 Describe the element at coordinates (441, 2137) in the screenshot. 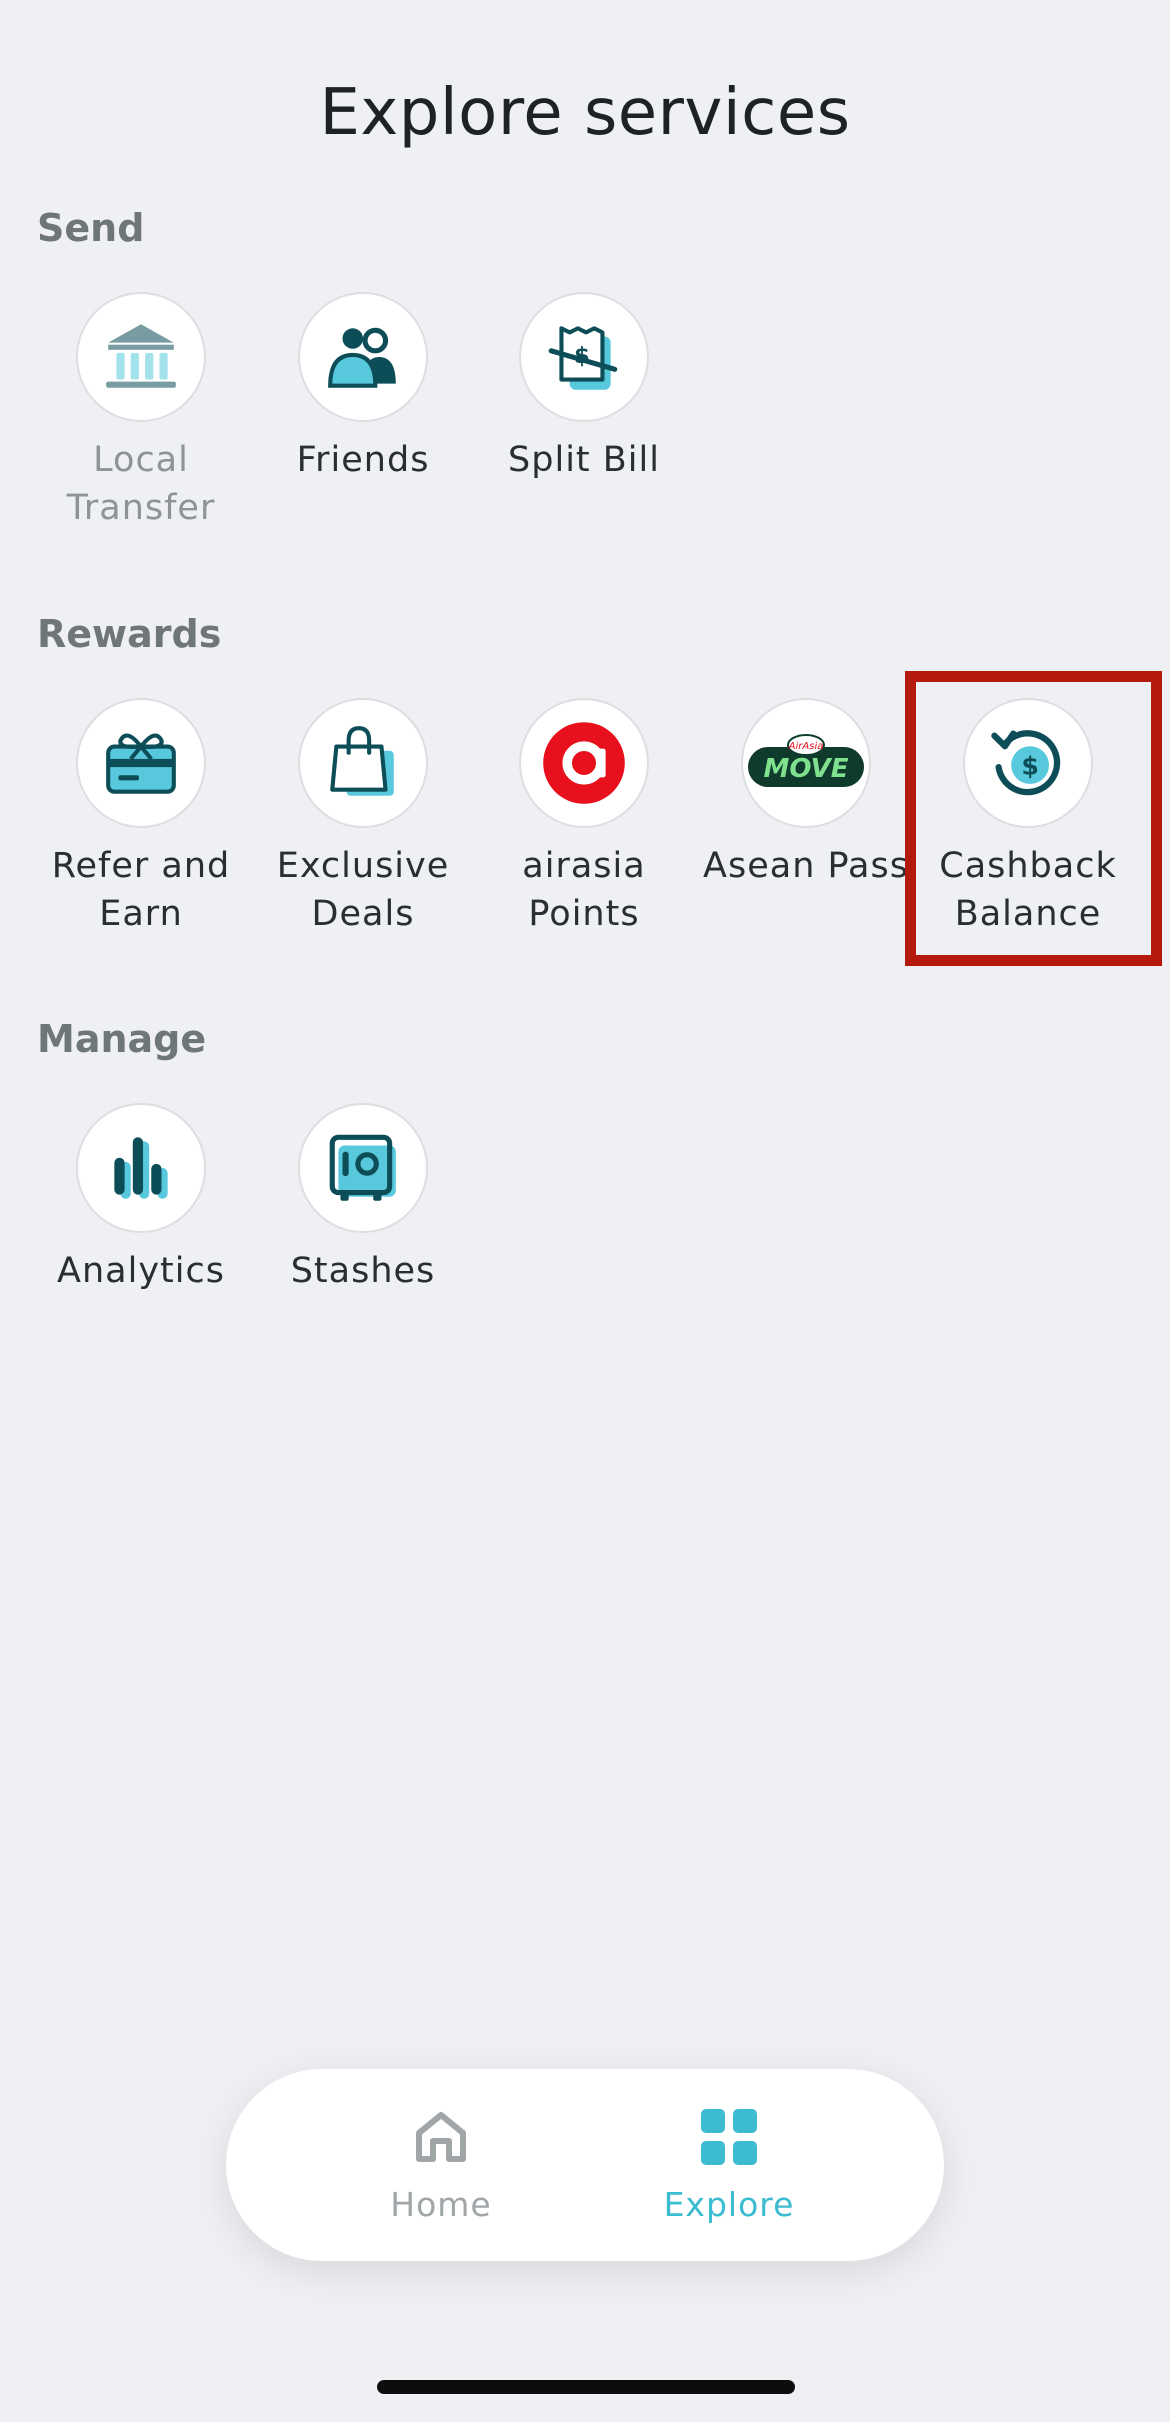

I see `home-icon` at that location.